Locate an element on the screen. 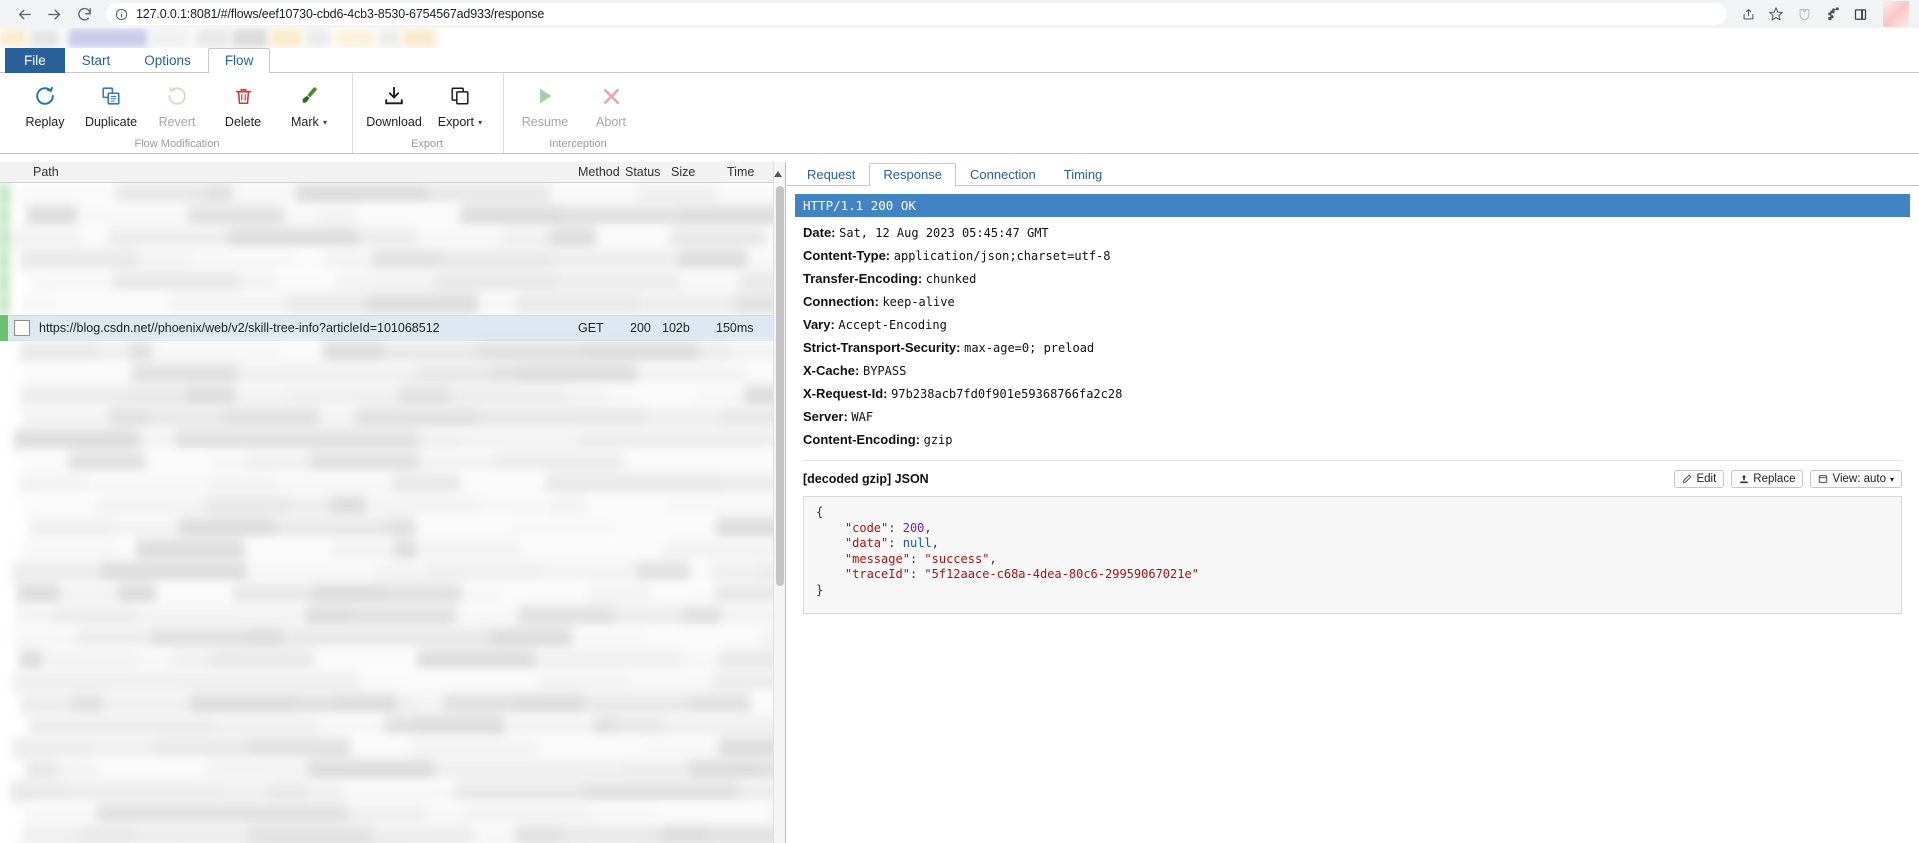 The image size is (1919, 843). reload-icon is located at coordinates (84, 14).